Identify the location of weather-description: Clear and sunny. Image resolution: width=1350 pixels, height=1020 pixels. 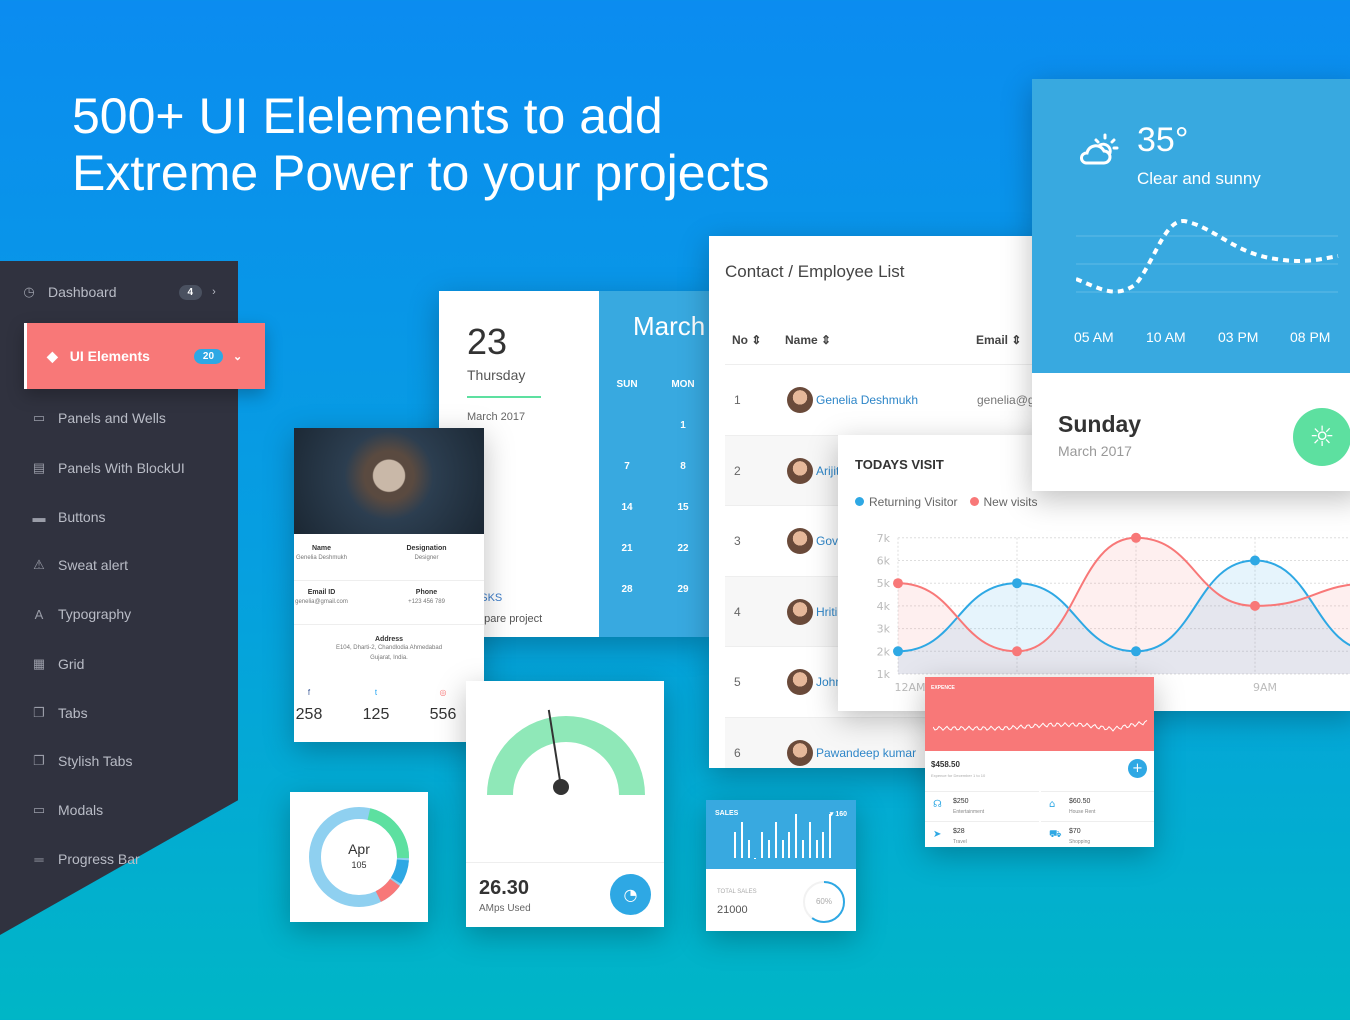
(1199, 178).